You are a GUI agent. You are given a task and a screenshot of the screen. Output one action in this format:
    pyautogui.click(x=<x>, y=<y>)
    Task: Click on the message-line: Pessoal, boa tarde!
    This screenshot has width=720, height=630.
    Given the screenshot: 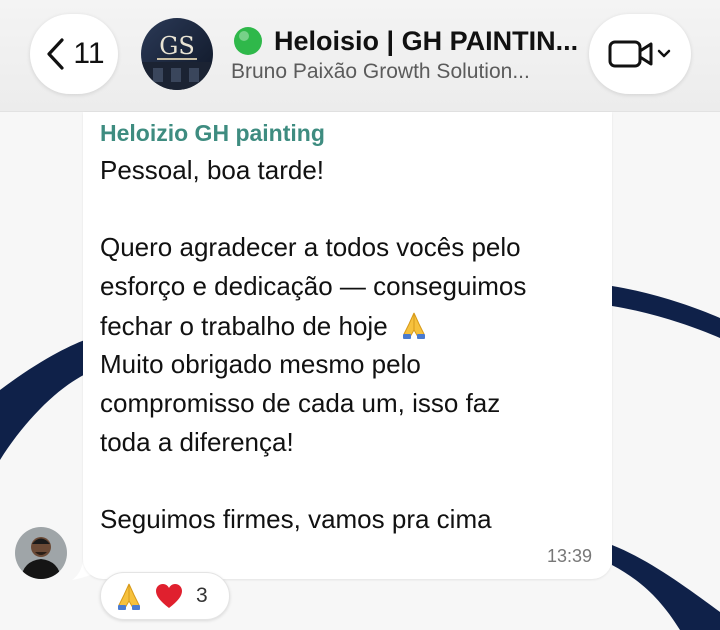 What is the action you would take?
    pyautogui.click(x=212, y=170)
    